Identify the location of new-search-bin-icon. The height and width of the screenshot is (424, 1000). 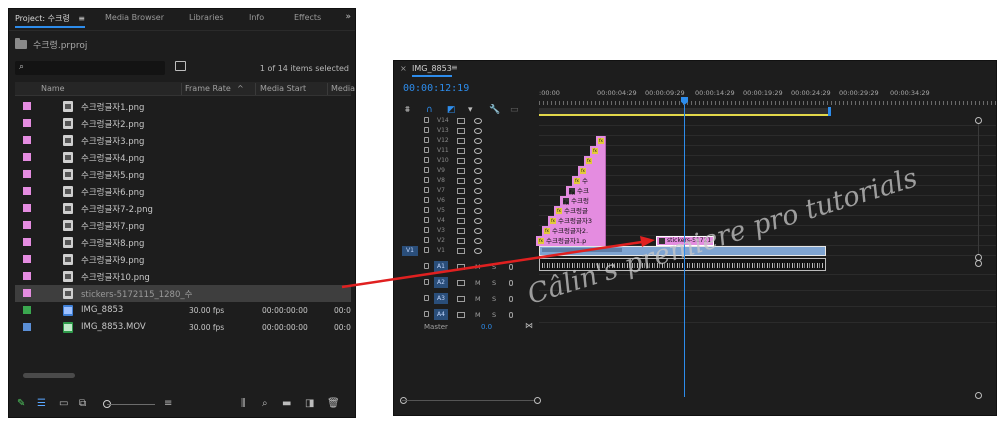
(180, 66).